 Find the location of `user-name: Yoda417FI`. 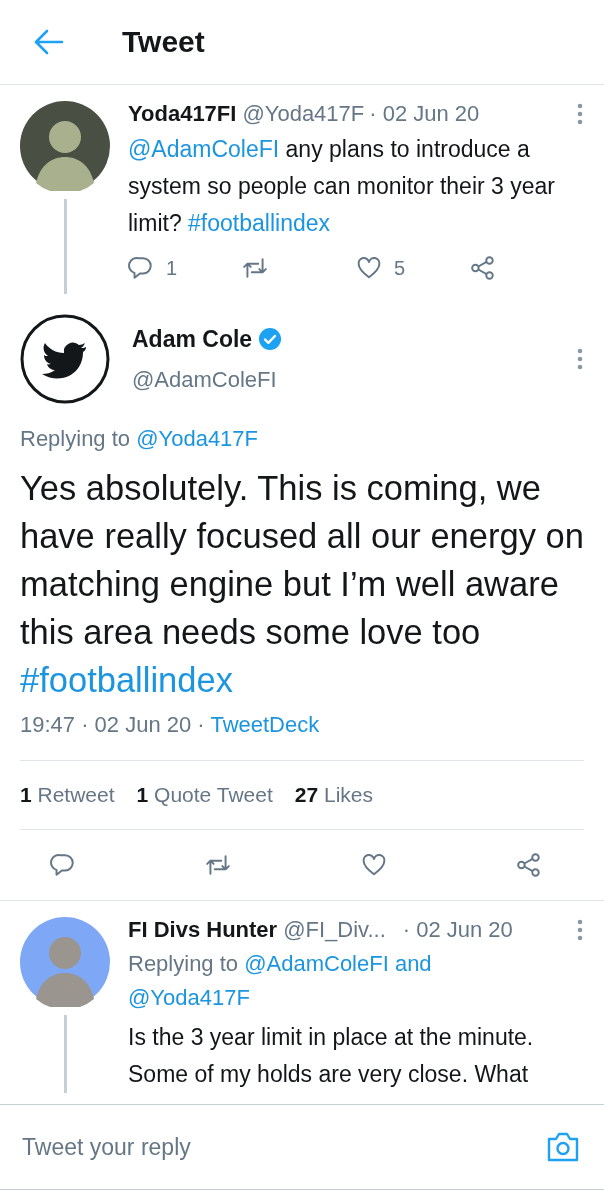

user-name: Yoda417FI is located at coordinates (182, 114).